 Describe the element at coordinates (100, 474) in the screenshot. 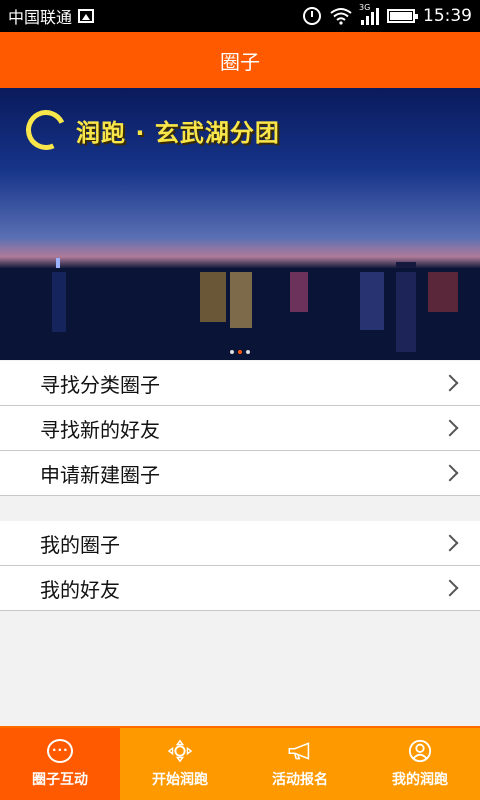

I see `menu-item-label: 申请新建圈子` at that location.